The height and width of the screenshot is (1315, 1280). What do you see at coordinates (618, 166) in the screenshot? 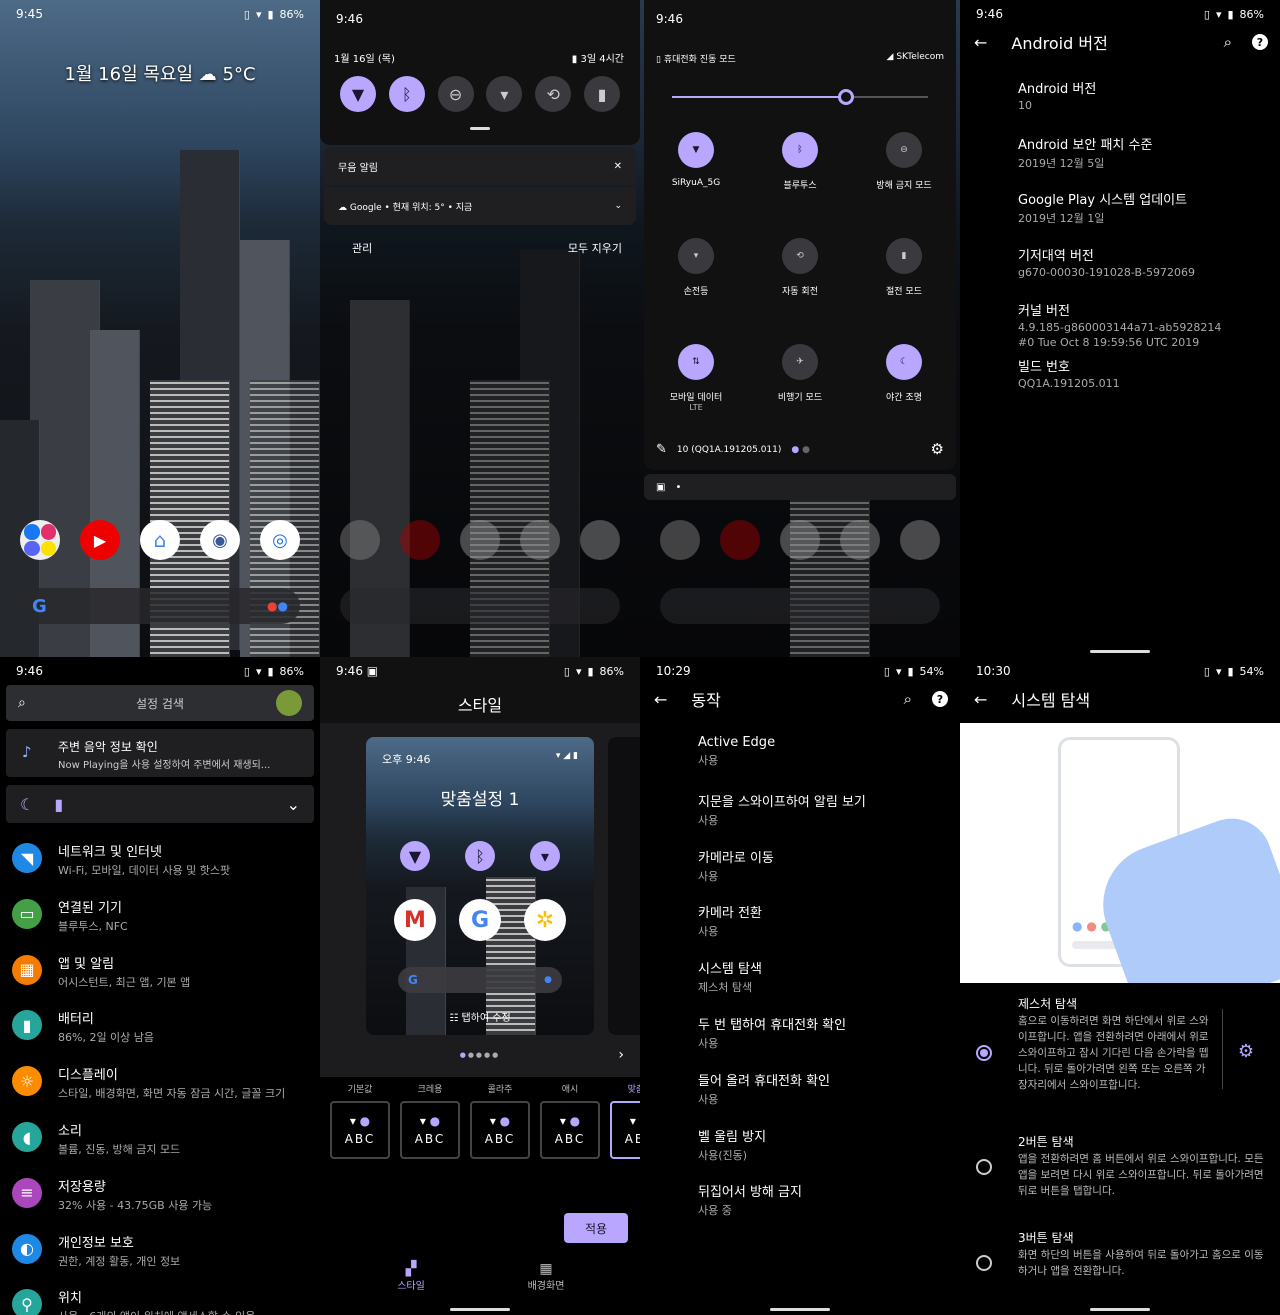
I see `close-icon: ✕` at bounding box center [618, 166].